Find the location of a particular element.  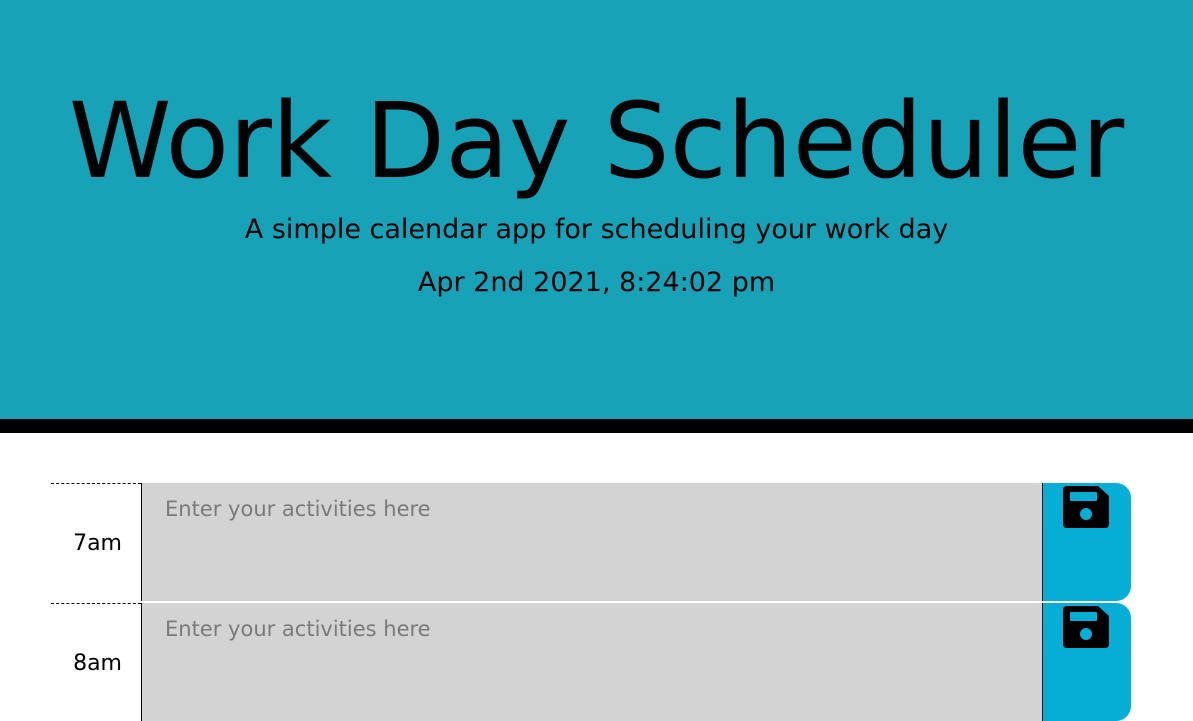

current-day: Apr 2nd 2021, 8:24:02 pm is located at coordinates (596, 282).